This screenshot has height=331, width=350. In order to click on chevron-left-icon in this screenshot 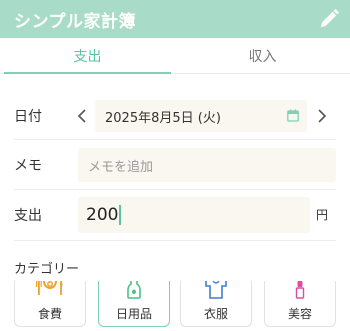, I will do `click(82, 116)`.